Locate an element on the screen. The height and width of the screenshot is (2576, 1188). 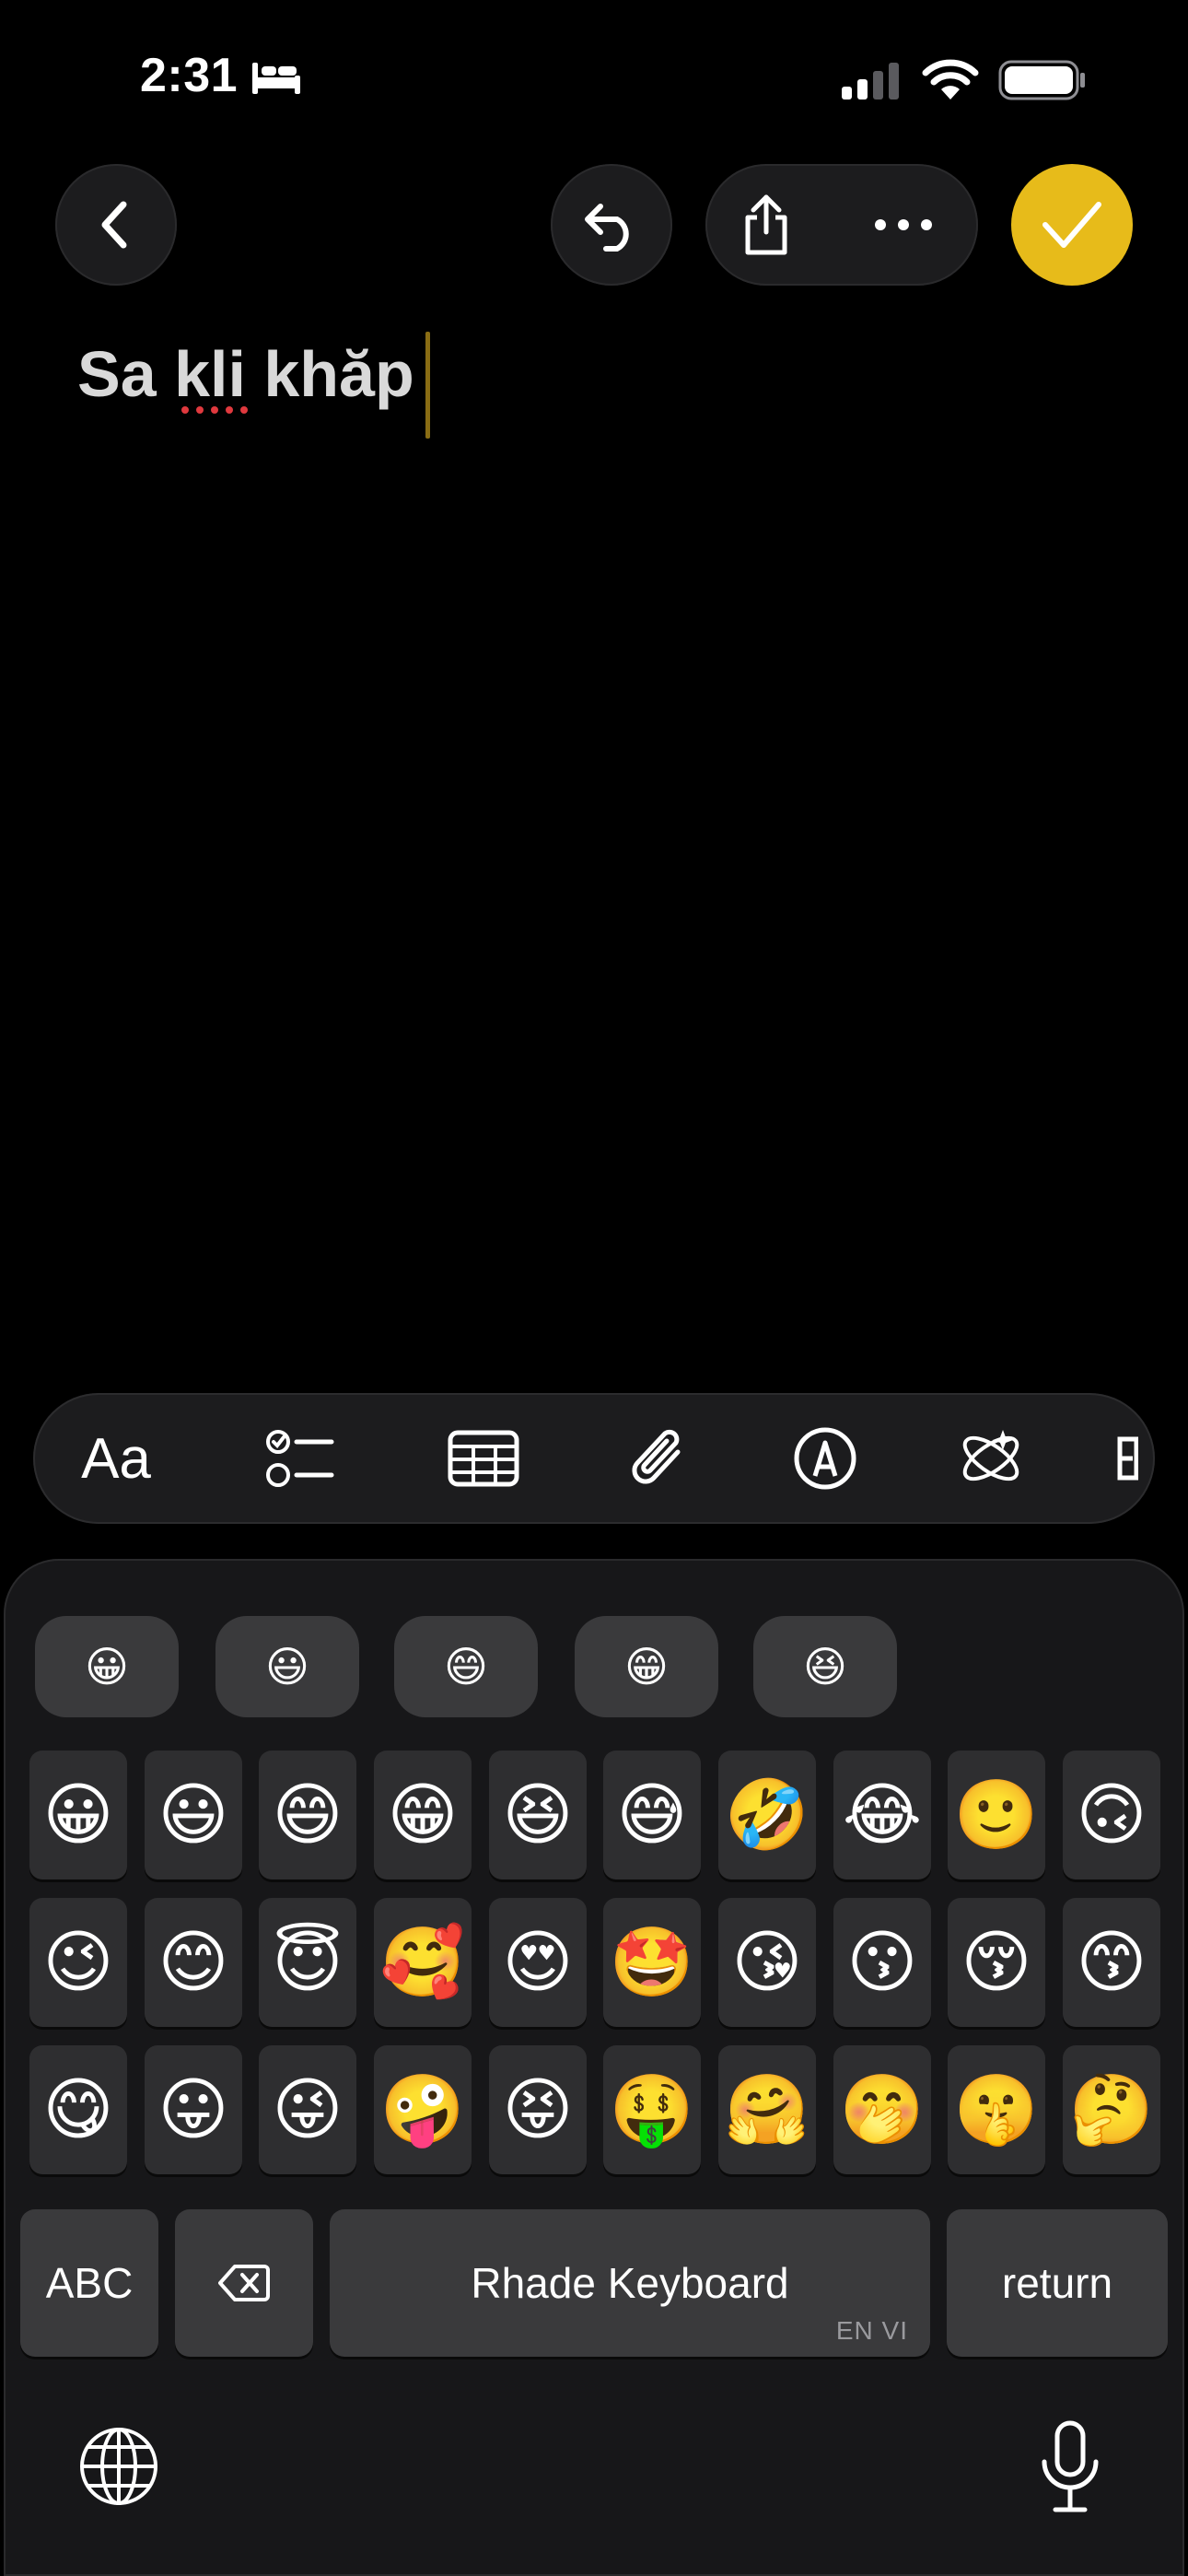
emoji-key: 😋 is located at coordinates (78, 2109).